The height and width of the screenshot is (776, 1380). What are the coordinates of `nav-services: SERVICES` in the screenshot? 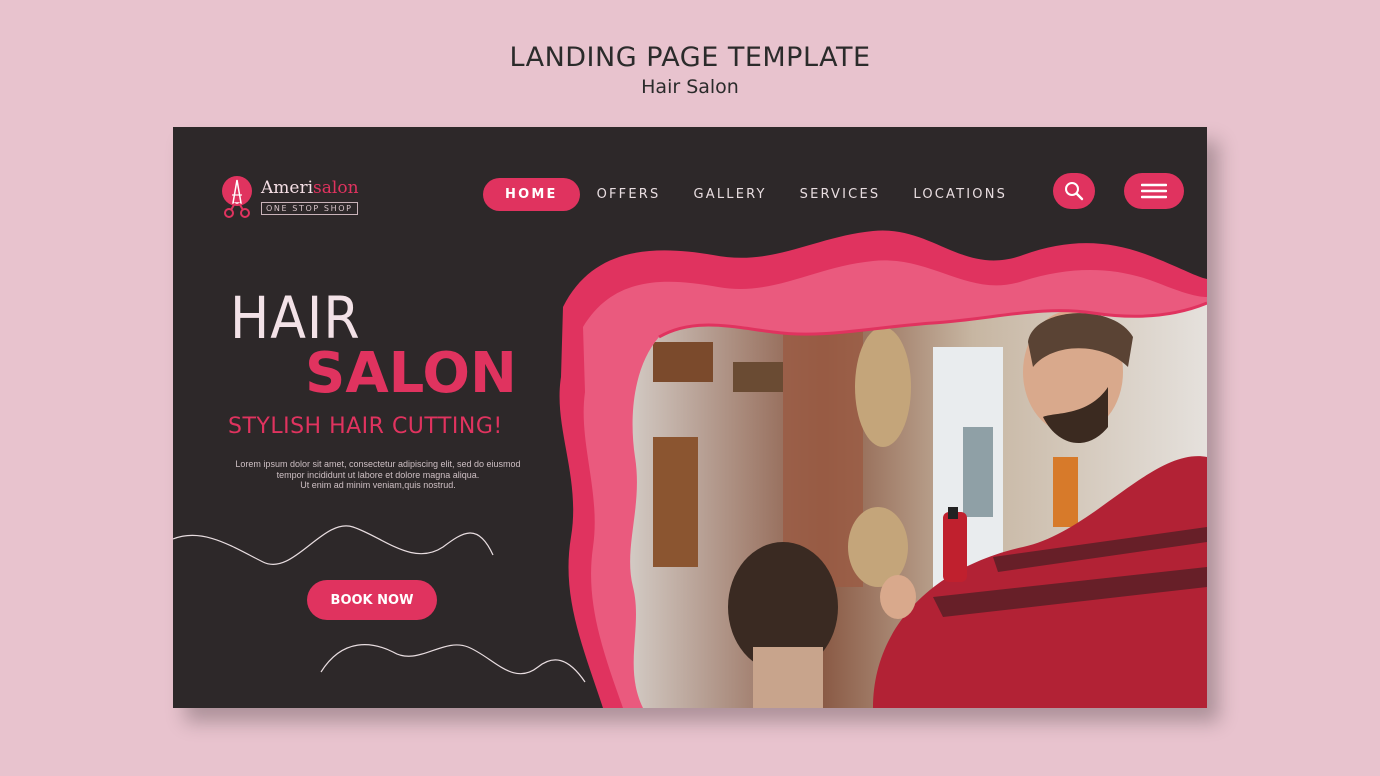 It's located at (840, 194).